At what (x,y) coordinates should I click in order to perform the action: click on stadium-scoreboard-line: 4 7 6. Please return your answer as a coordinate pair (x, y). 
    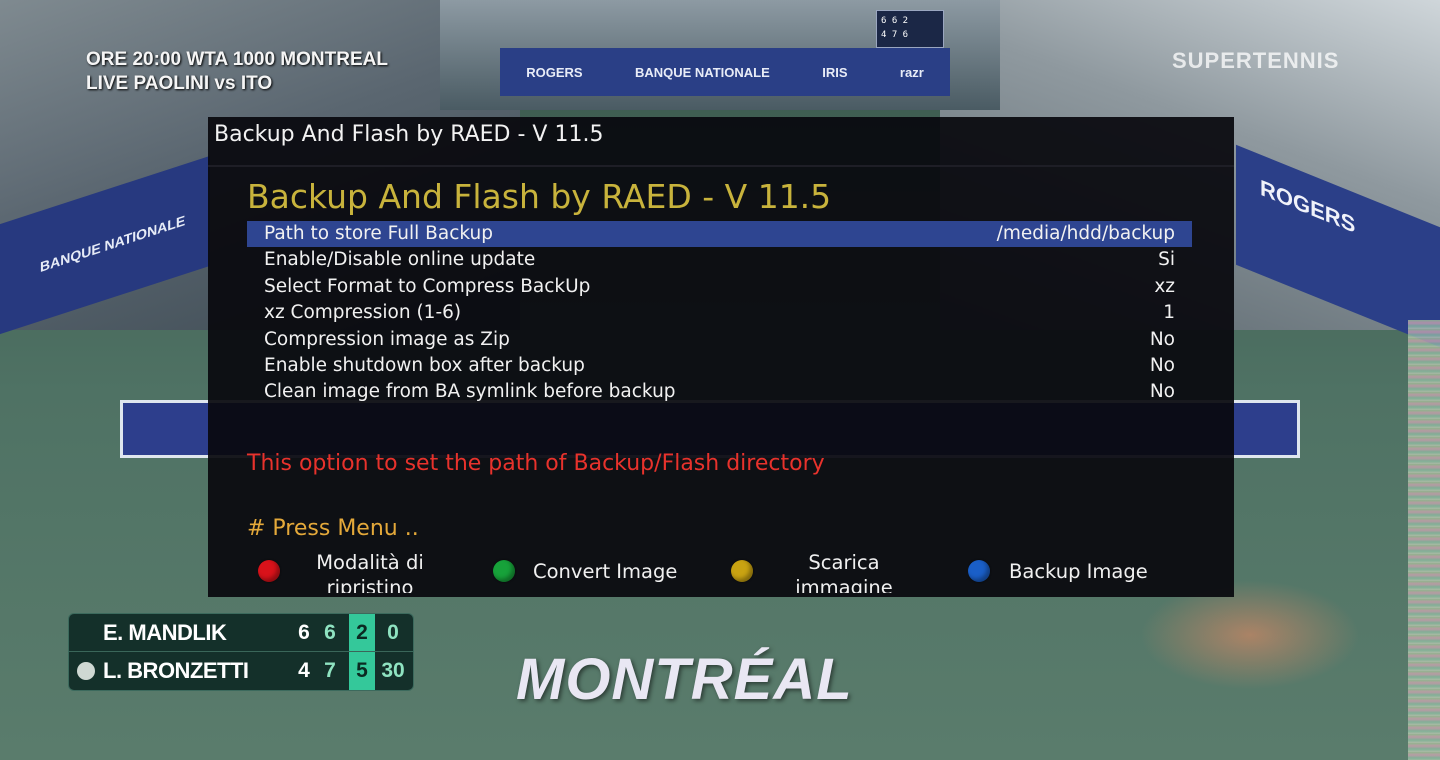
    Looking at the image, I should click on (895, 35).